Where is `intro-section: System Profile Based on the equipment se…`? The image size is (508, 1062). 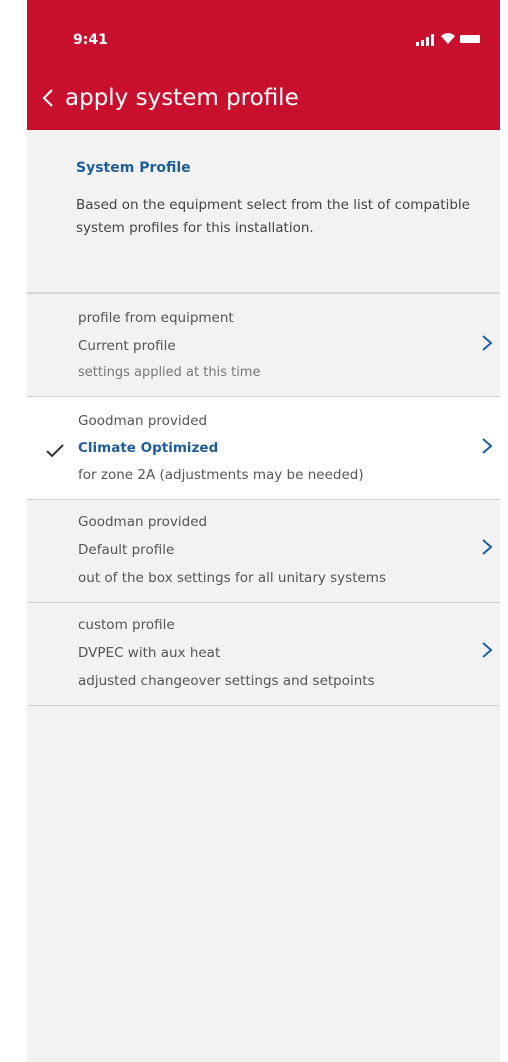 intro-section: System Profile Based on the equipment se… is located at coordinates (263, 211).